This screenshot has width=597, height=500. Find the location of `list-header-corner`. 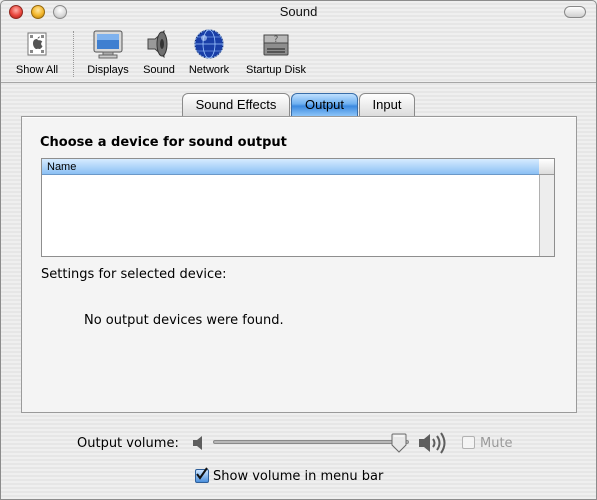

list-header-corner is located at coordinates (546, 167).